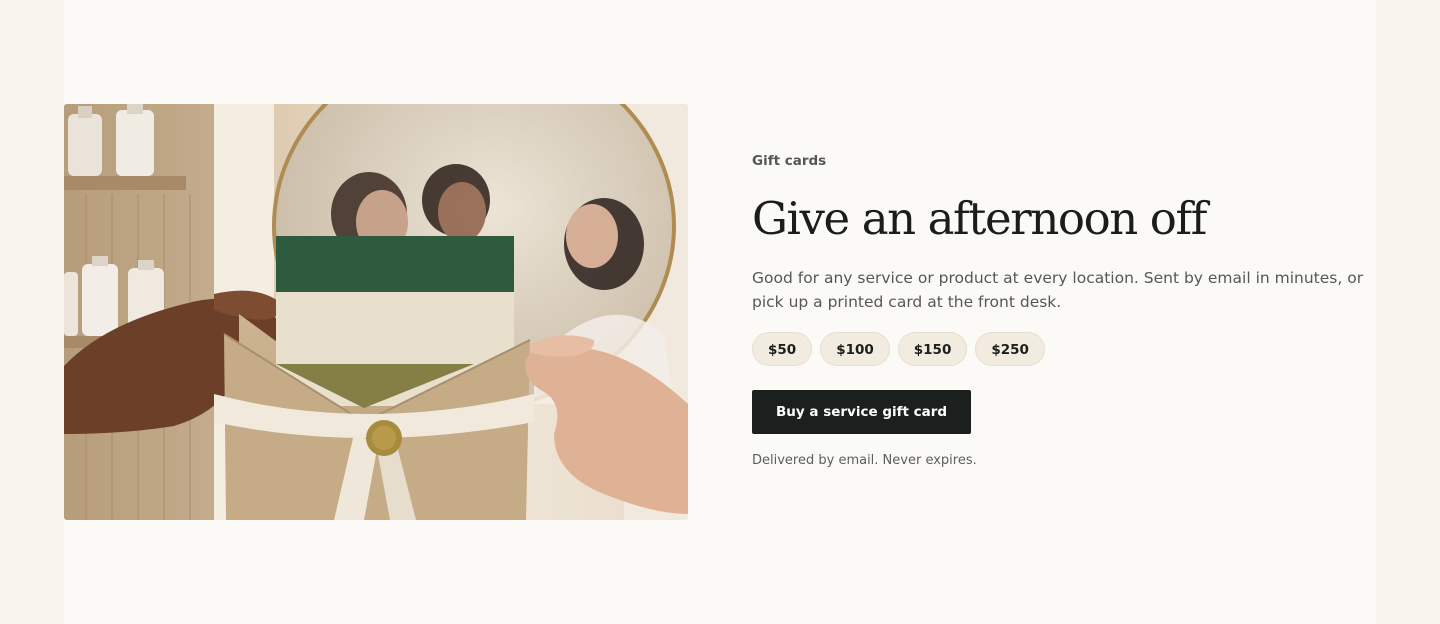 This screenshot has height=624, width=1440. What do you see at coordinates (789, 161) in the screenshot?
I see `section-eyebrow: Gift cards` at bounding box center [789, 161].